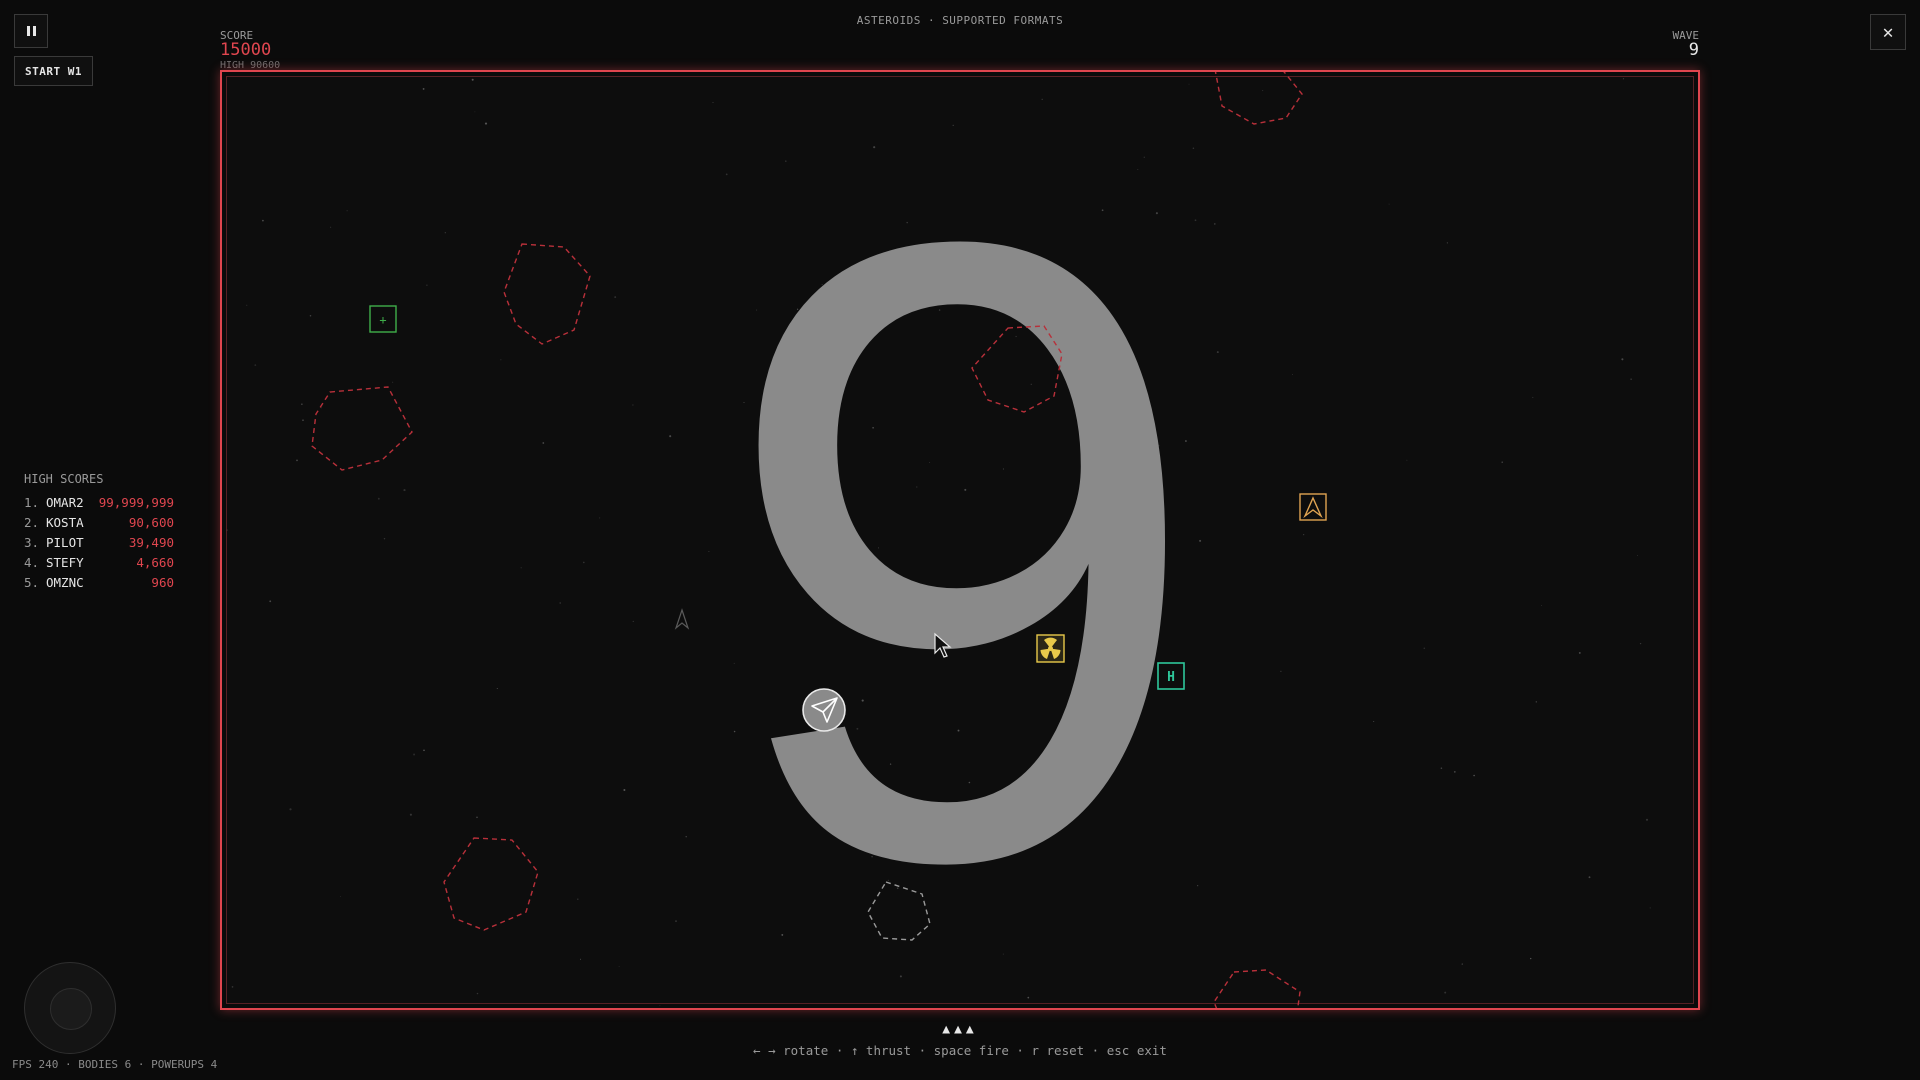 This screenshot has height=1080, width=1920. Describe the element at coordinates (65, 522) in the screenshot. I see `high-score-name: KOSTA` at that location.